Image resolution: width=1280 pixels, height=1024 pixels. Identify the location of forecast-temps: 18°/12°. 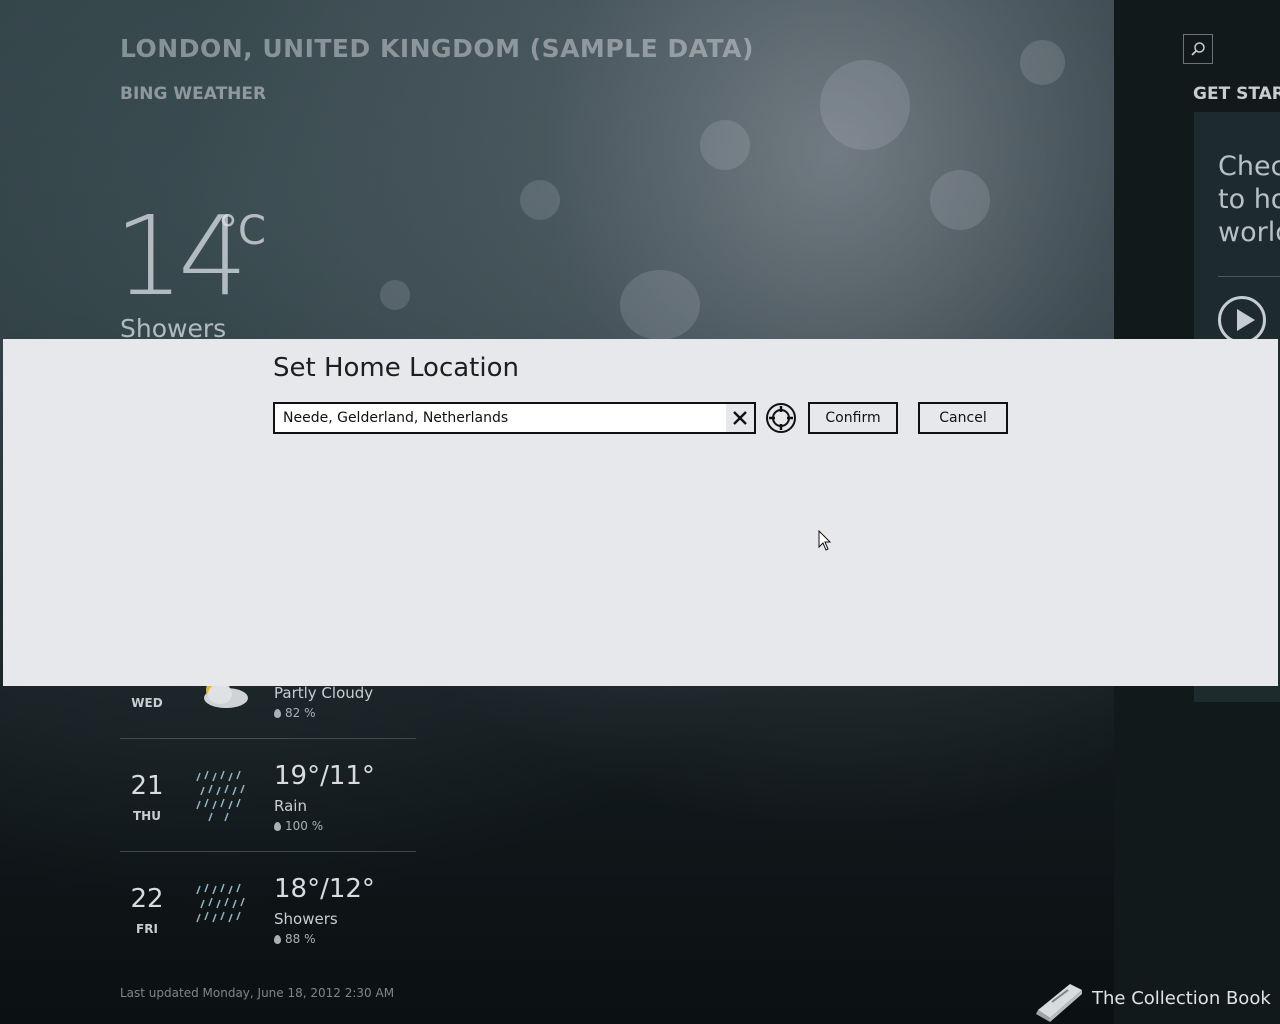
(324, 889).